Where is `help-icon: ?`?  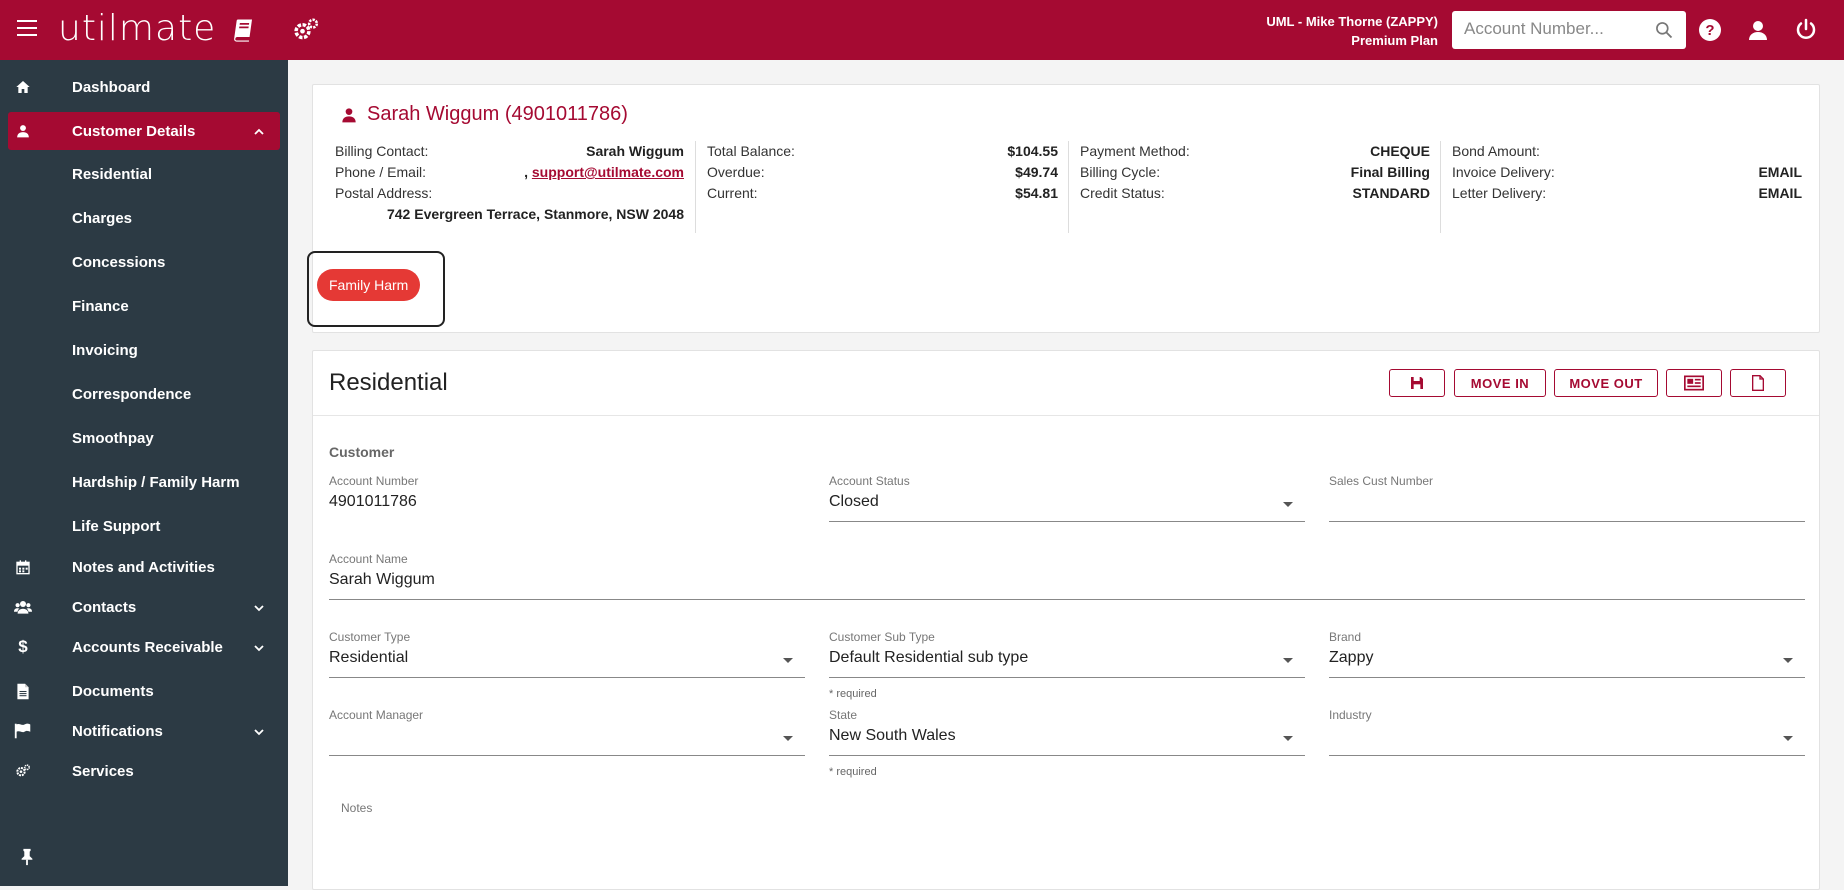
help-icon: ? is located at coordinates (1710, 30).